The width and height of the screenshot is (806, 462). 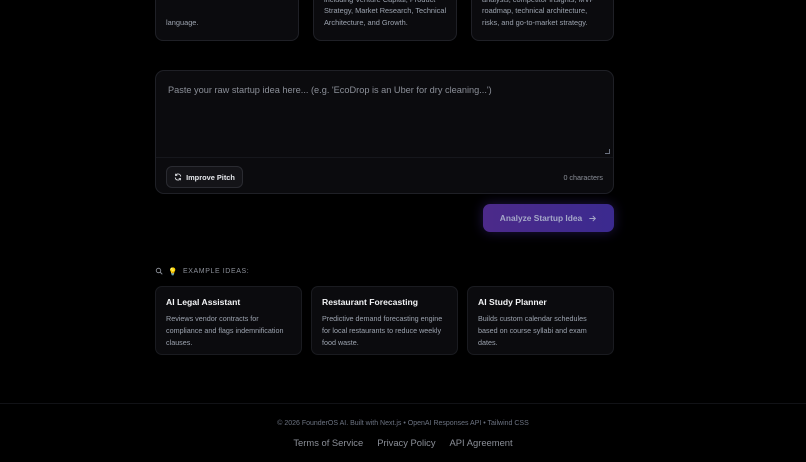 What do you see at coordinates (541, 218) in the screenshot?
I see `analyze-button-label: Analyze Startup Idea` at bounding box center [541, 218].